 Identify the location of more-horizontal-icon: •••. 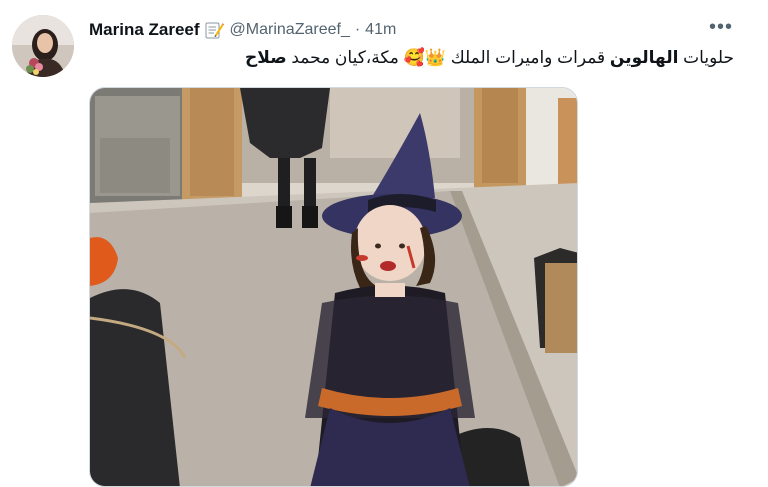
(721, 30).